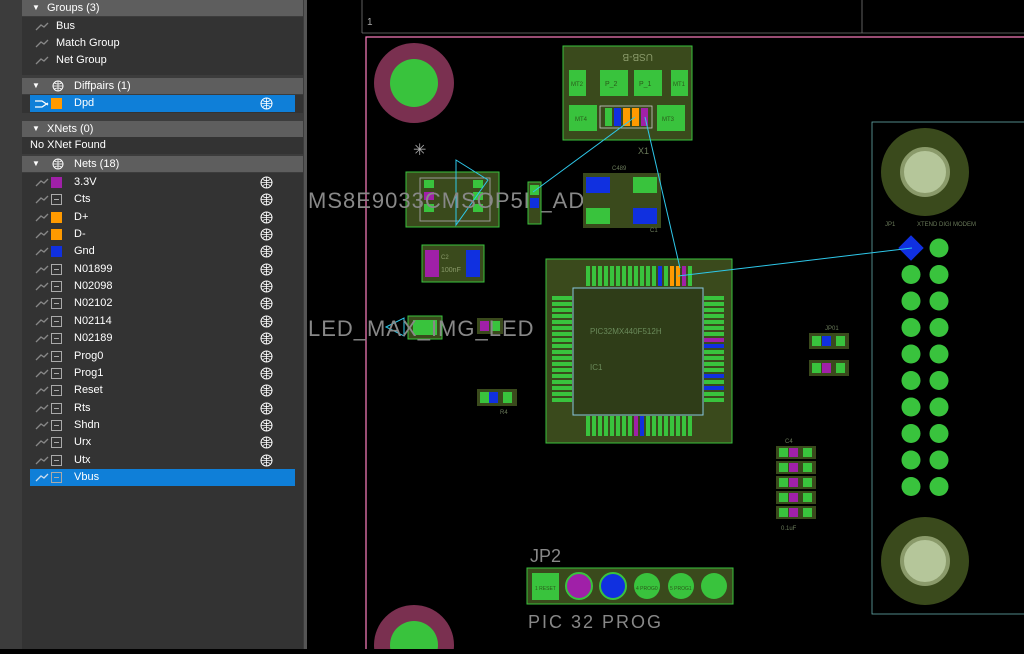 The width and height of the screenshot is (1024, 654). What do you see at coordinates (162, 373) in the screenshot?
I see `net-item: Prog1` at bounding box center [162, 373].